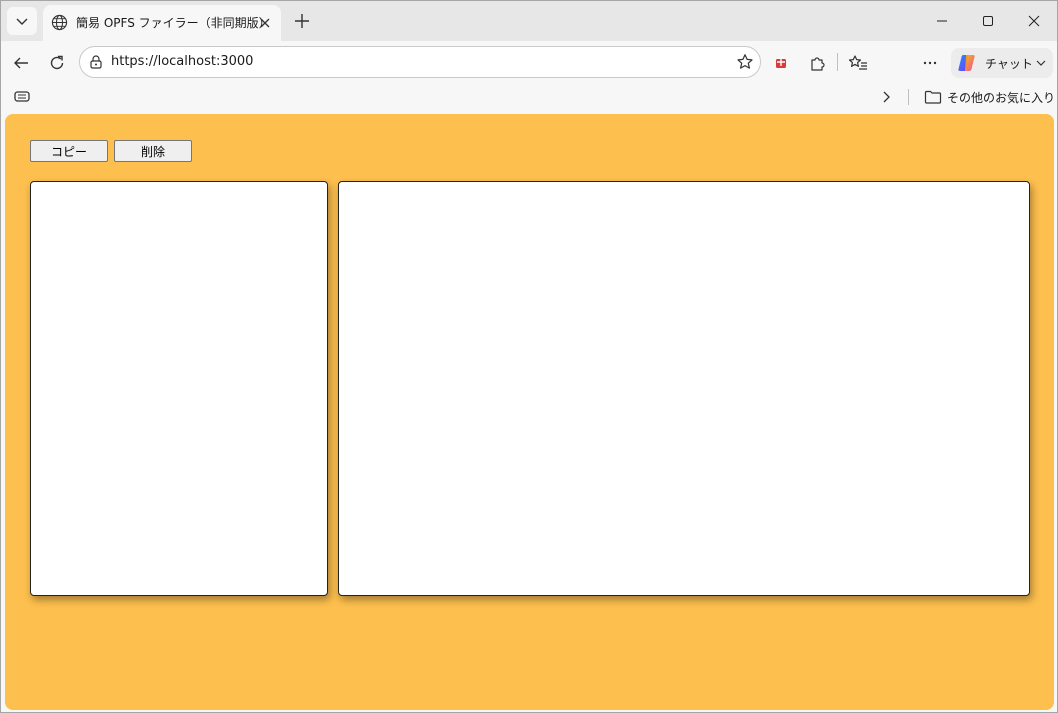 The image size is (1058, 713). Describe the element at coordinates (1009, 64) in the screenshot. I see `copilot-label: チャット` at that location.